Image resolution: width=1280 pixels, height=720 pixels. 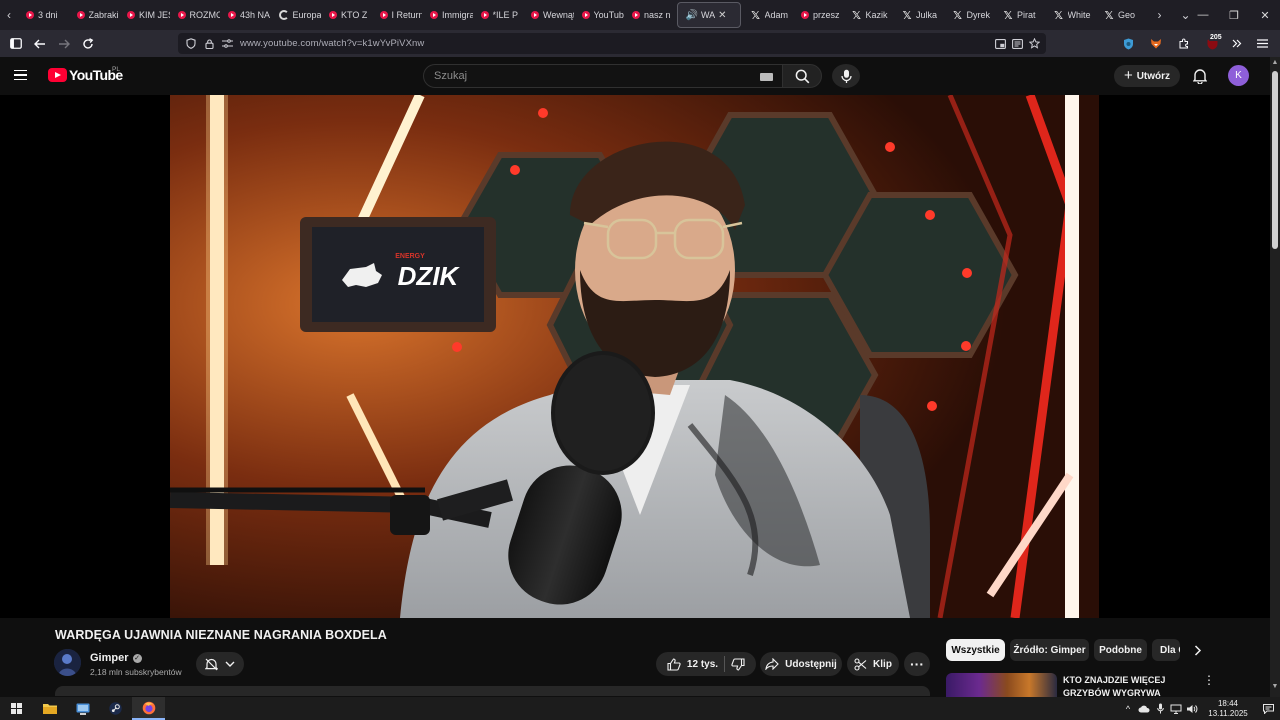 What do you see at coordinates (801, 664) in the screenshot?
I see `share-button: Udostępnij` at bounding box center [801, 664].